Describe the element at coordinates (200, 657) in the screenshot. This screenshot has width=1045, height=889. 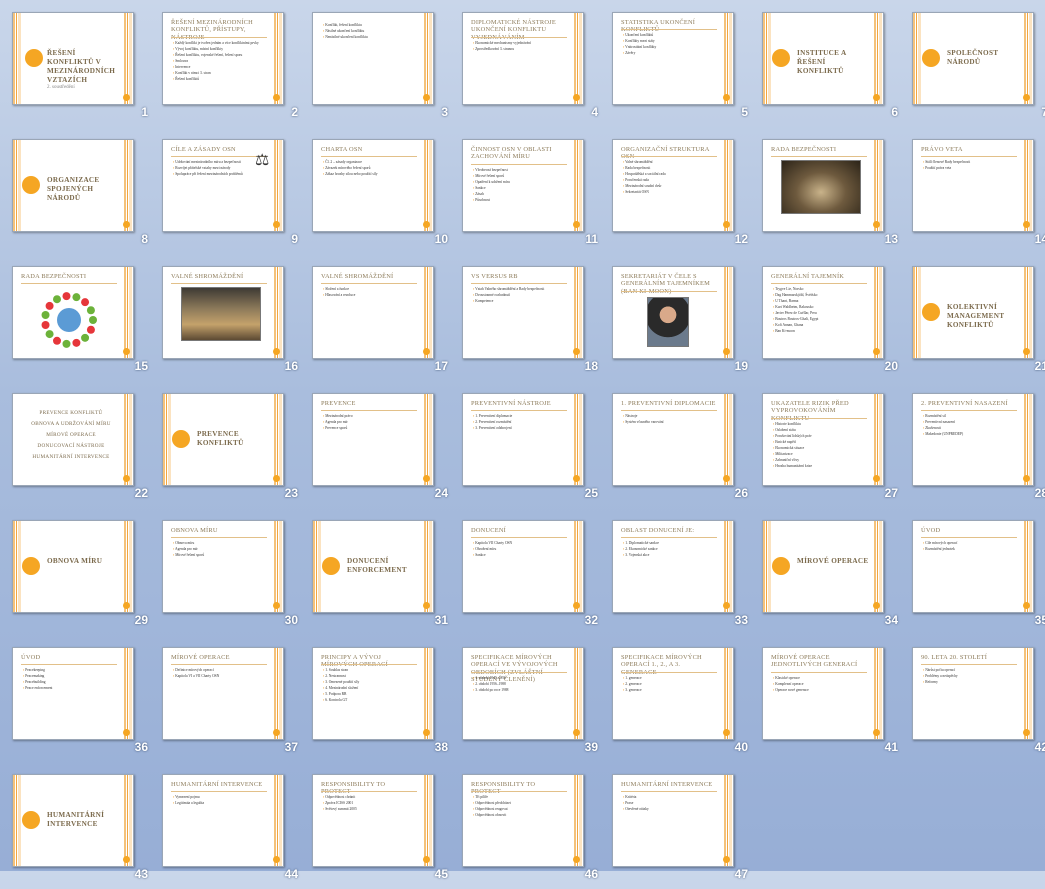
I see `slide-title: MÍROVÉ OPERACE` at that location.